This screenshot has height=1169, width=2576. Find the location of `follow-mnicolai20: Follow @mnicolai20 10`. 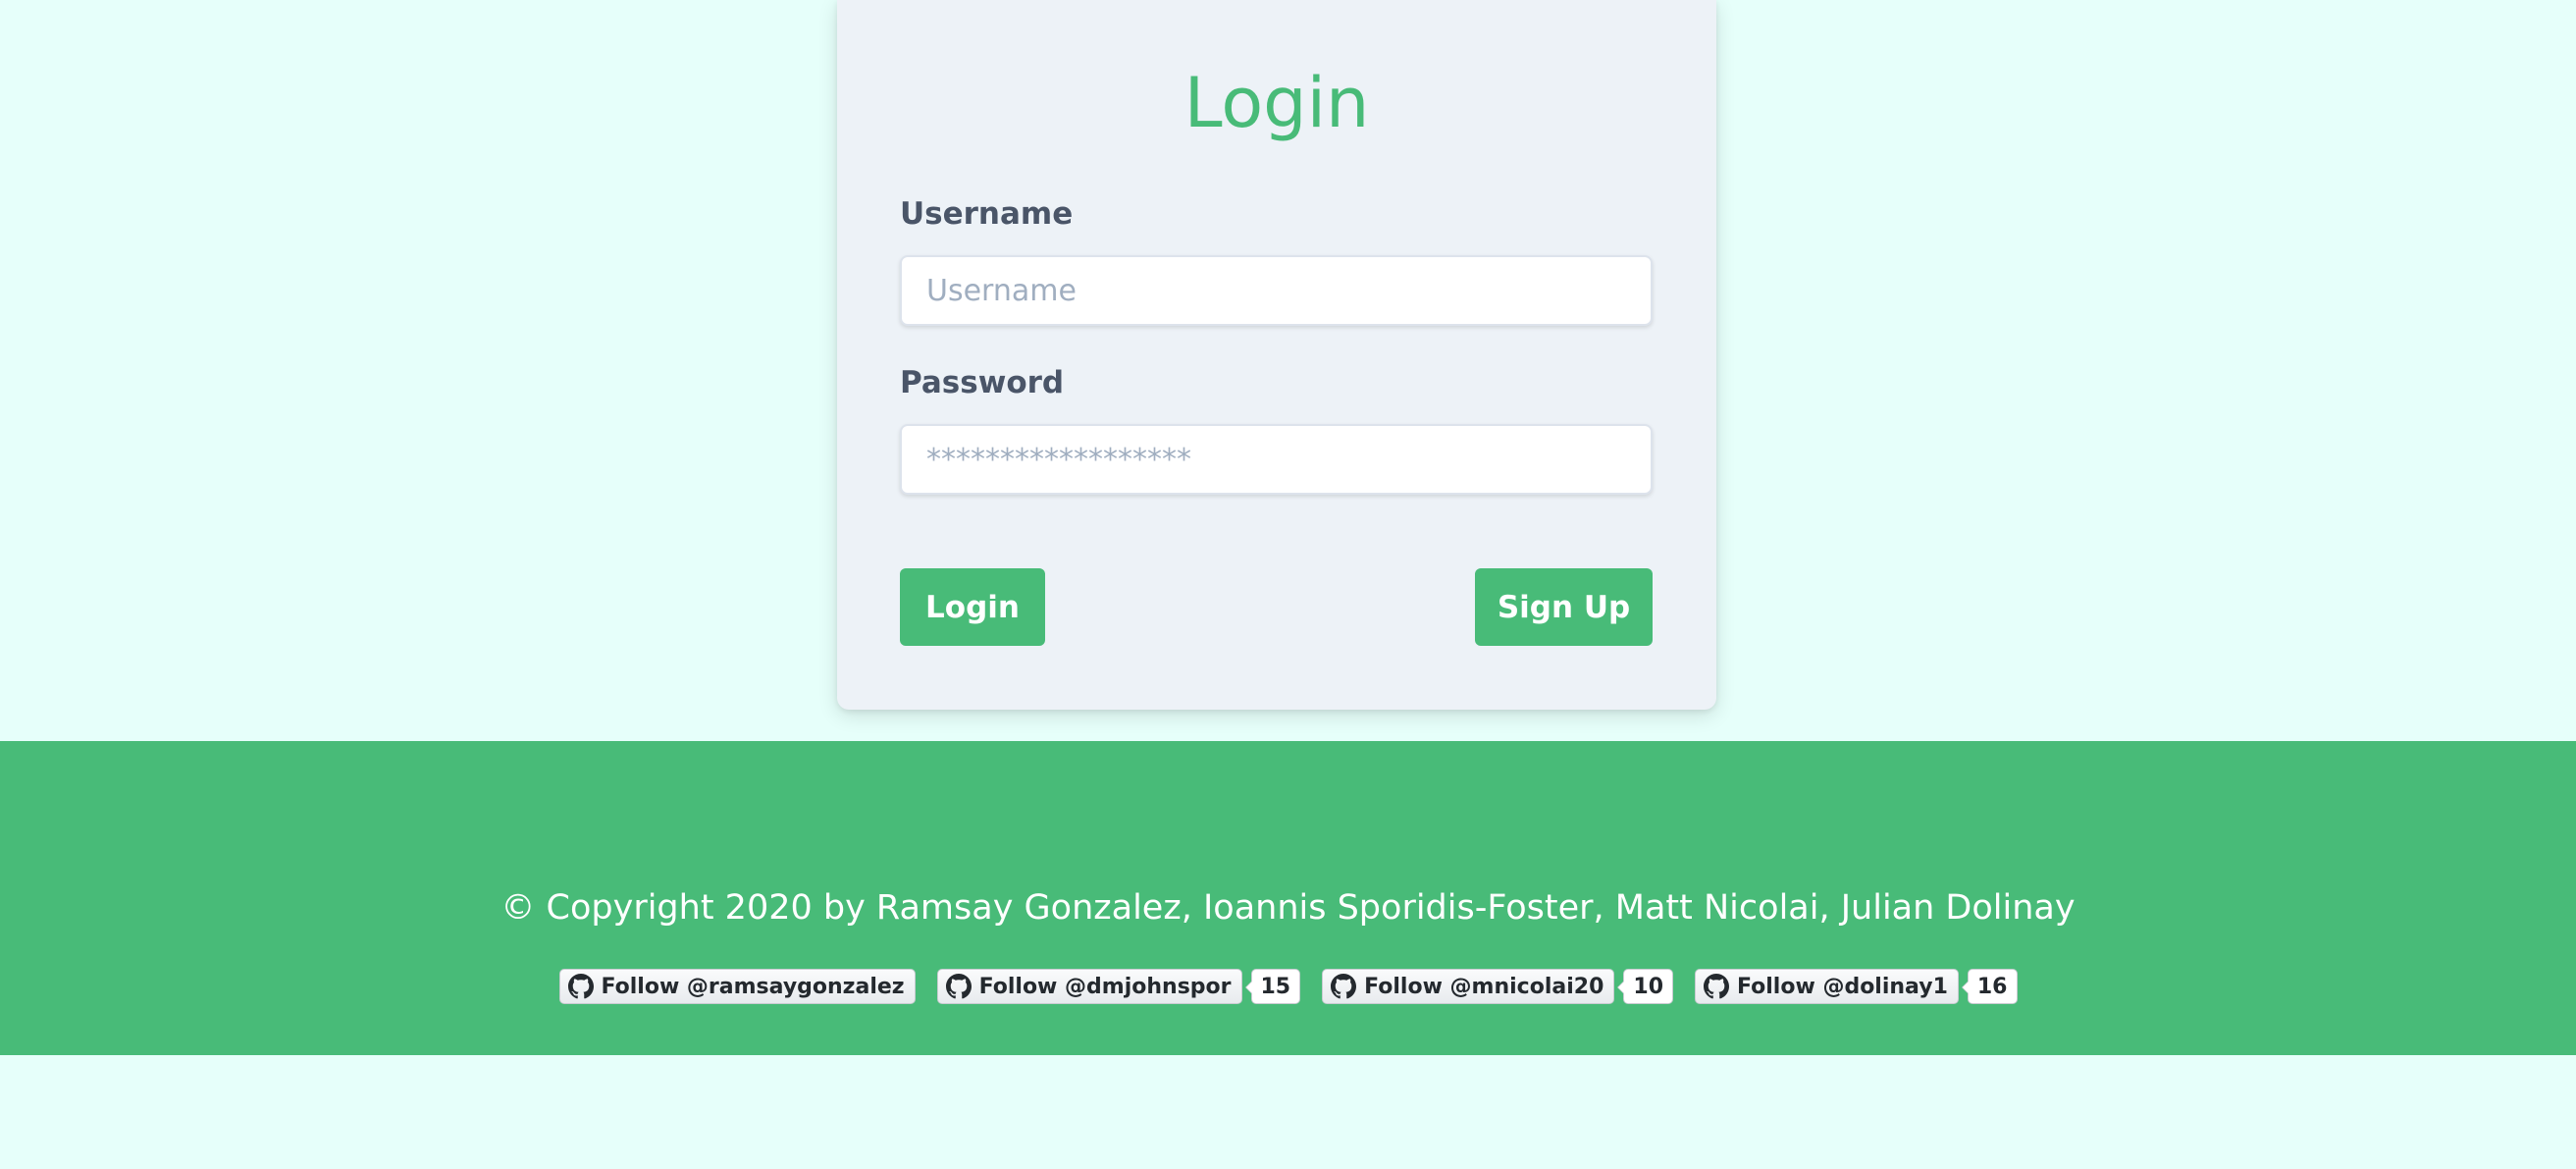

follow-mnicolai20: Follow @mnicolai20 10 is located at coordinates (1498, 986).